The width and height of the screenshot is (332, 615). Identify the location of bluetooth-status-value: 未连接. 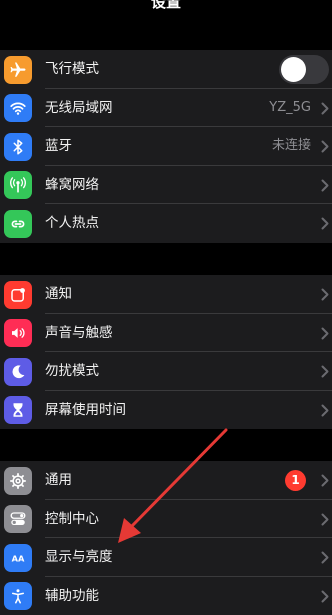
(291, 146).